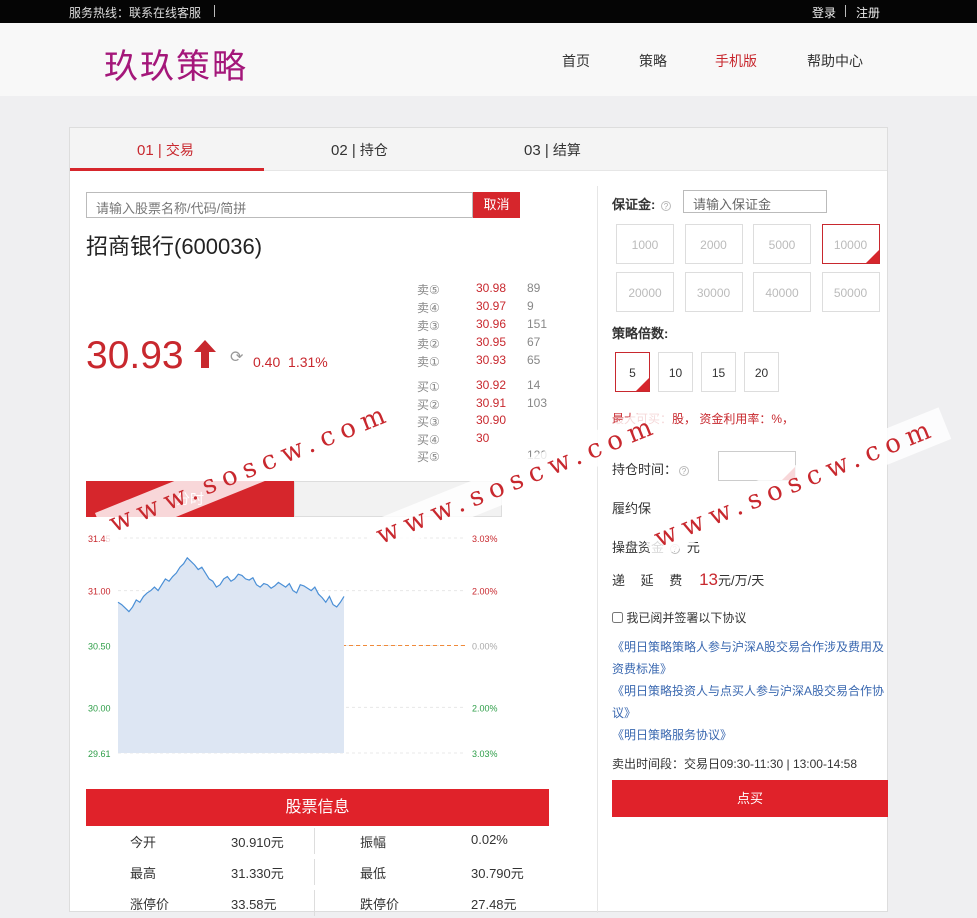 Image resolution: width=977 pixels, height=918 pixels. I want to click on order-book-vol: 67, so click(534, 342).